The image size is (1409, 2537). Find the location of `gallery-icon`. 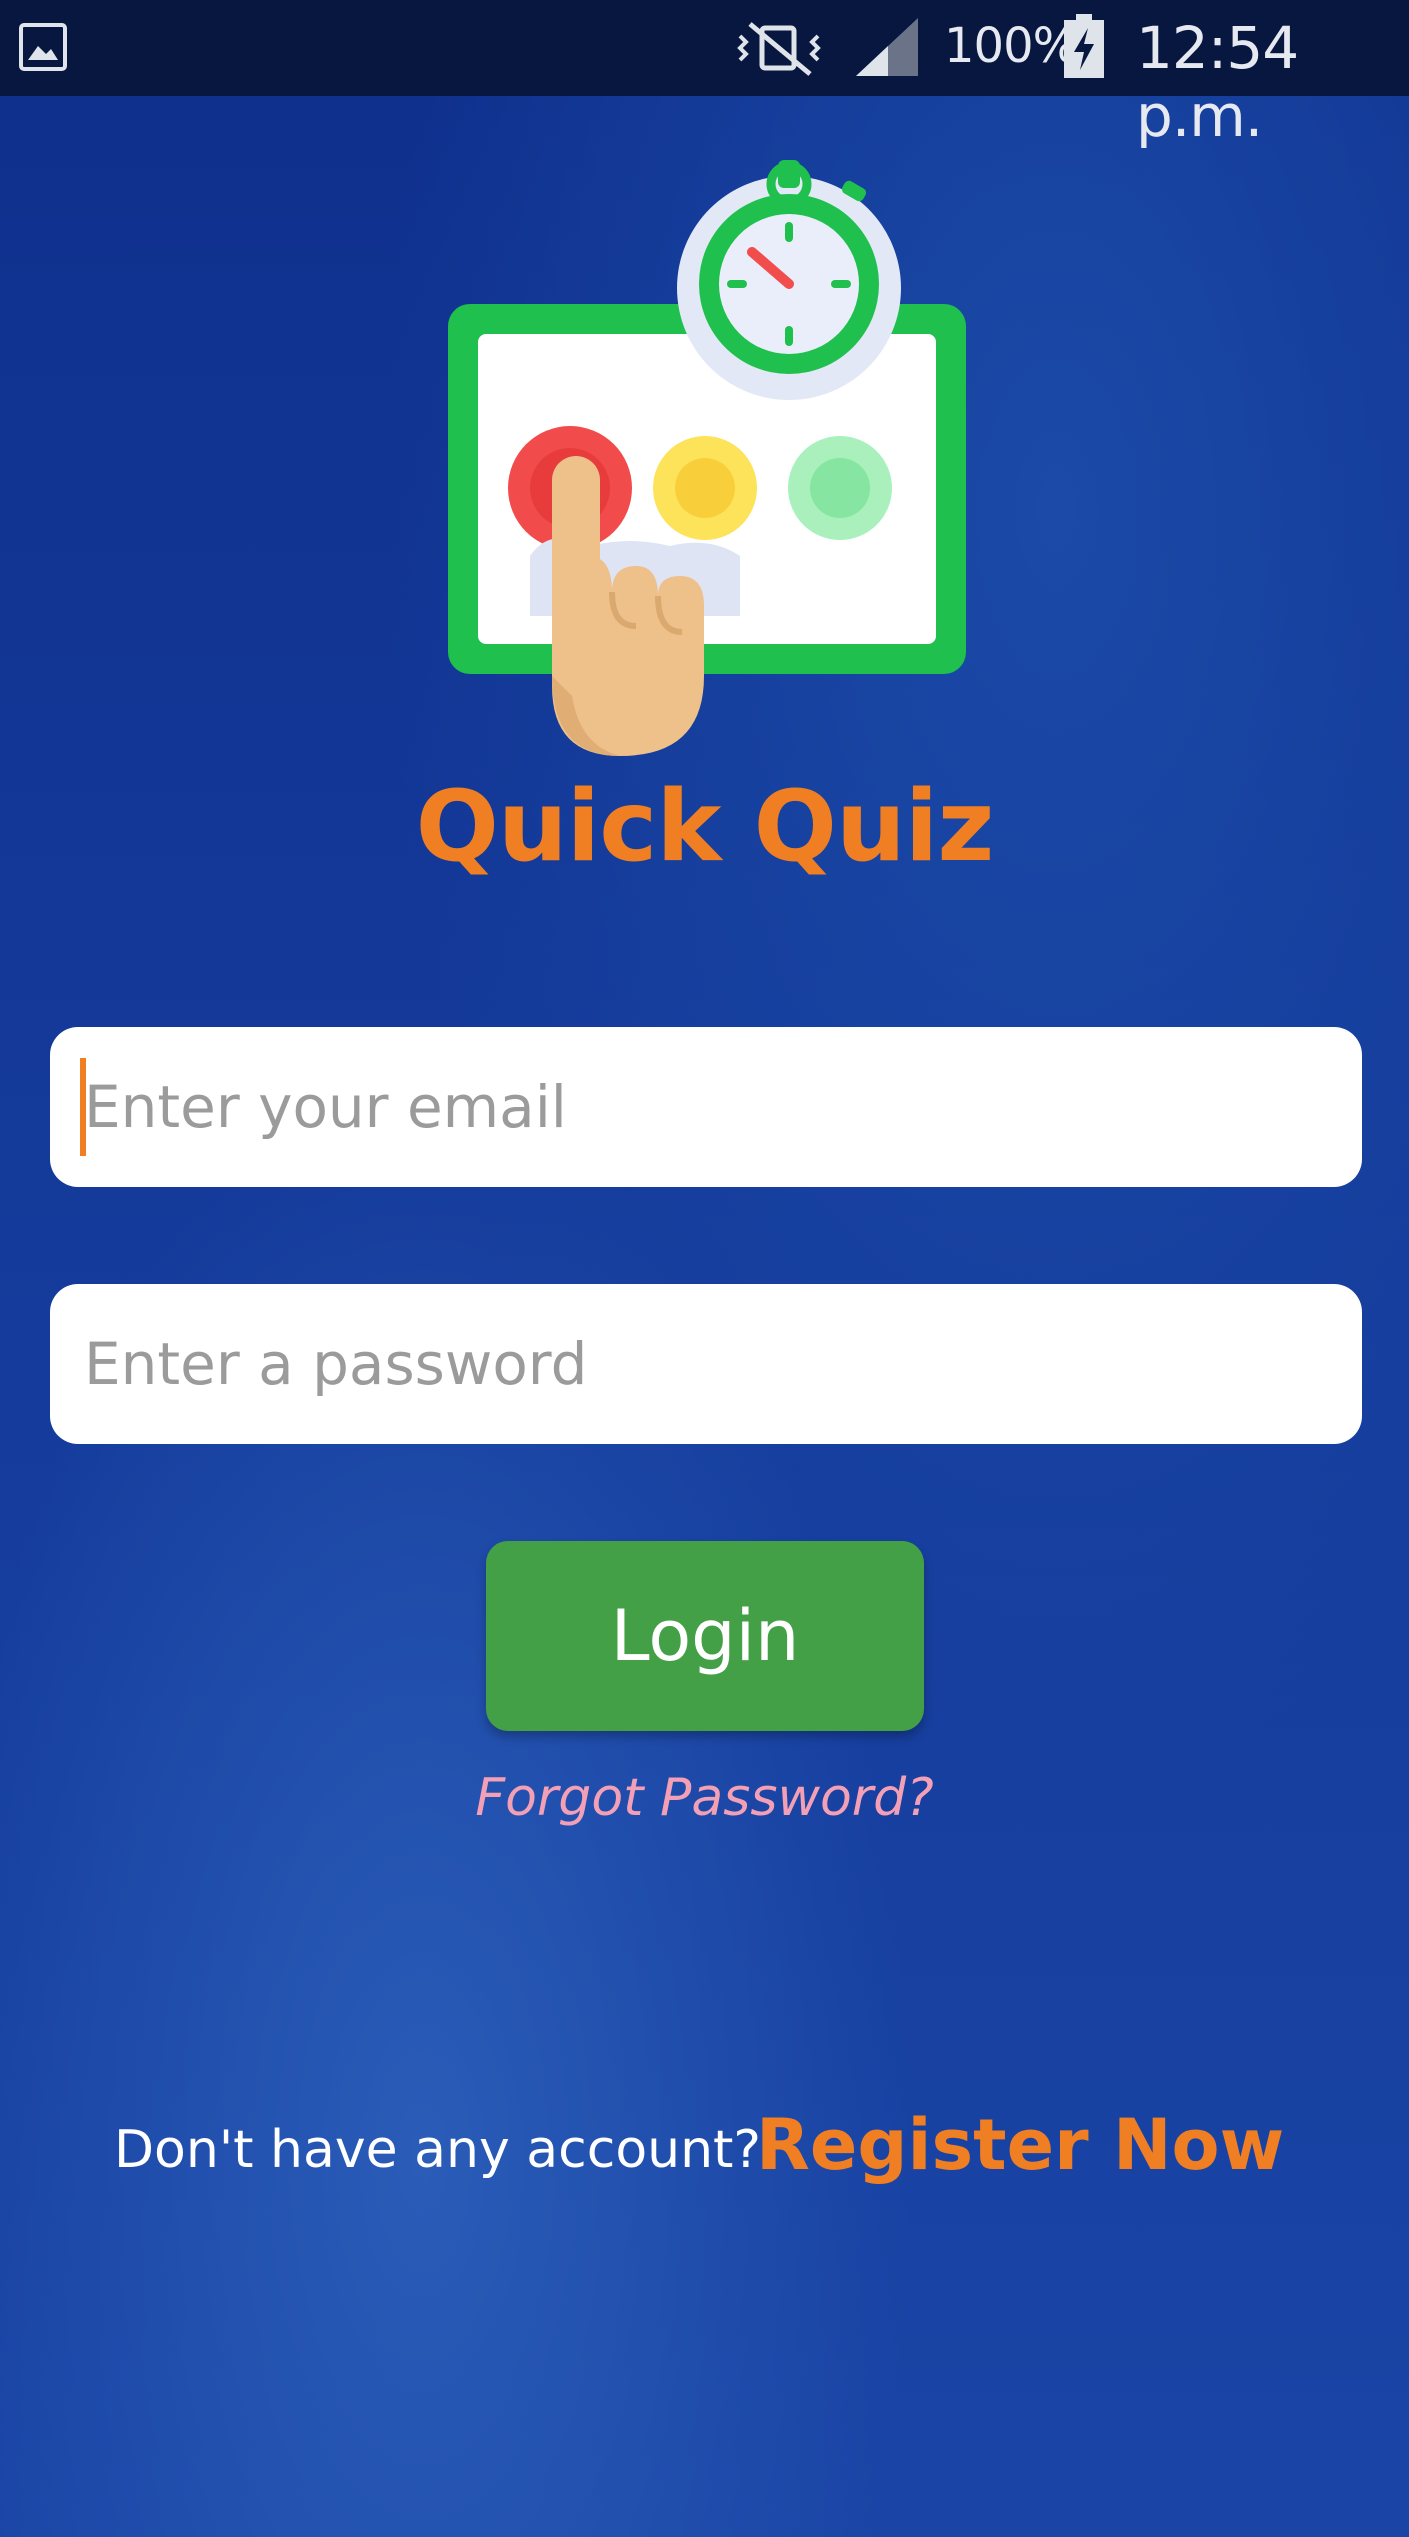

gallery-icon is located at coordinates (43, 47).